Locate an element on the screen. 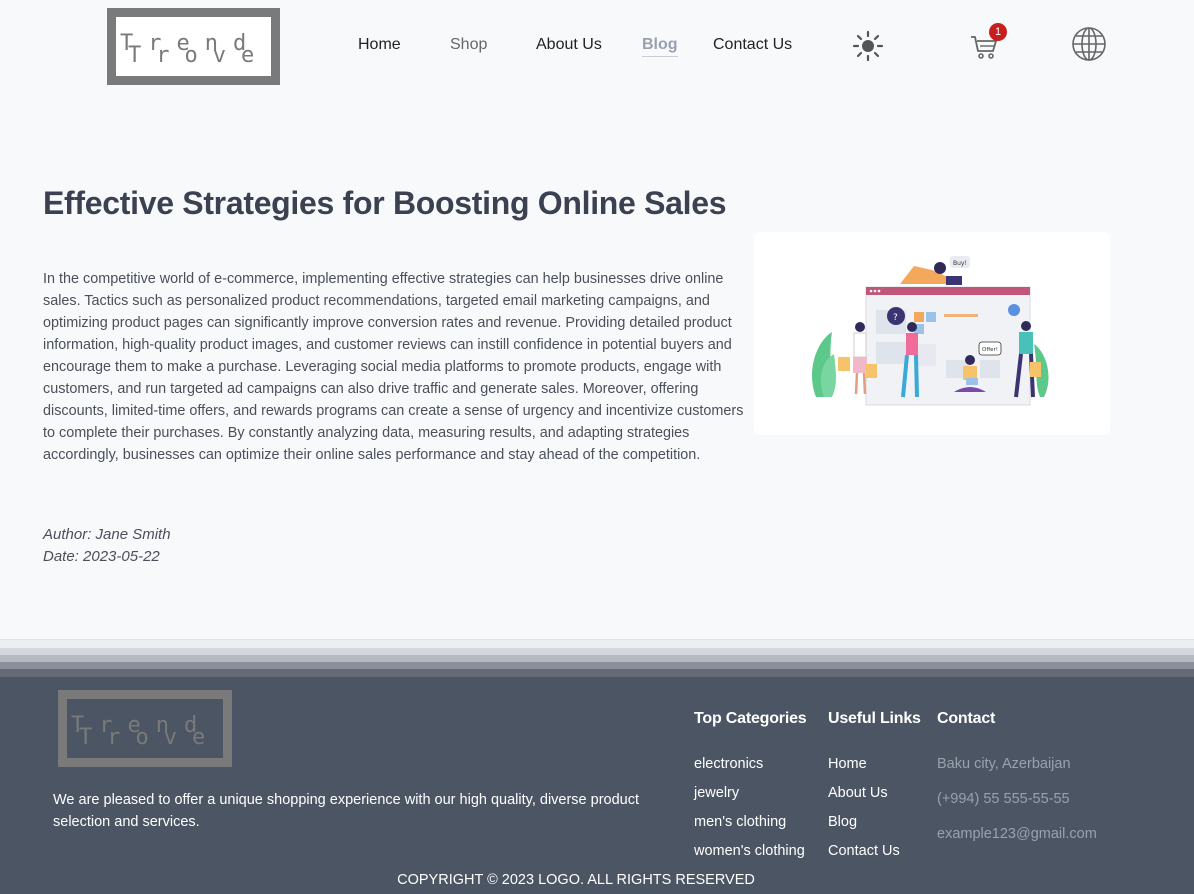  article-author: Author: Jane Smith is located at coordinates (107, 534).